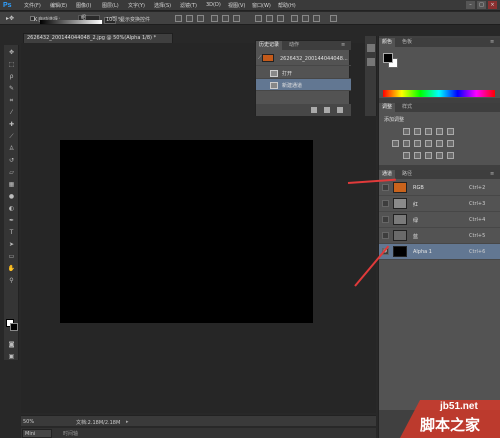  What do you see at coordinates (11, 185) in the screenshot?
I see `gradient-tool-icon: ▦` at bounding box center [11, 185].